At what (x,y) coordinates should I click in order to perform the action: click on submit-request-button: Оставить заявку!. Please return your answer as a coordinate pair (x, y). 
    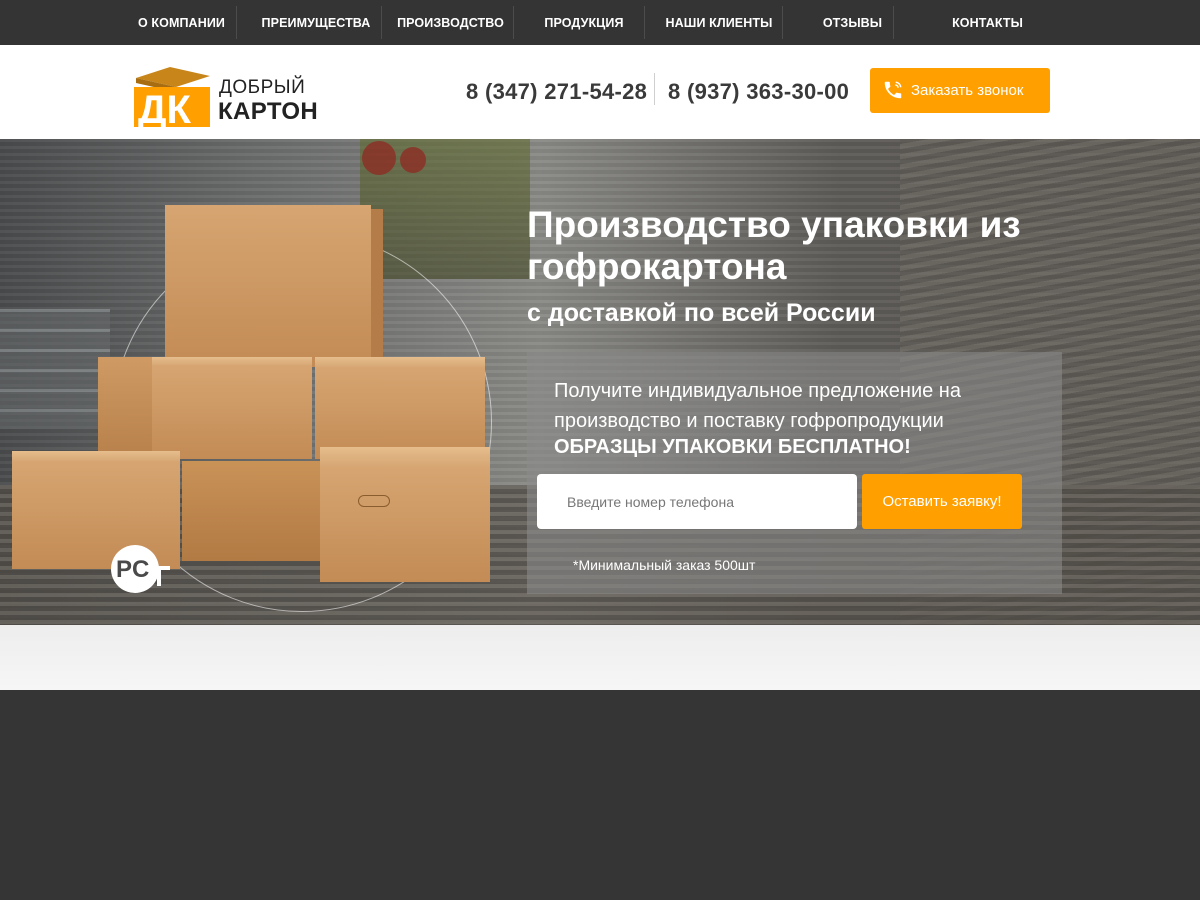
    Looking at the image, I should click on (942, 501).